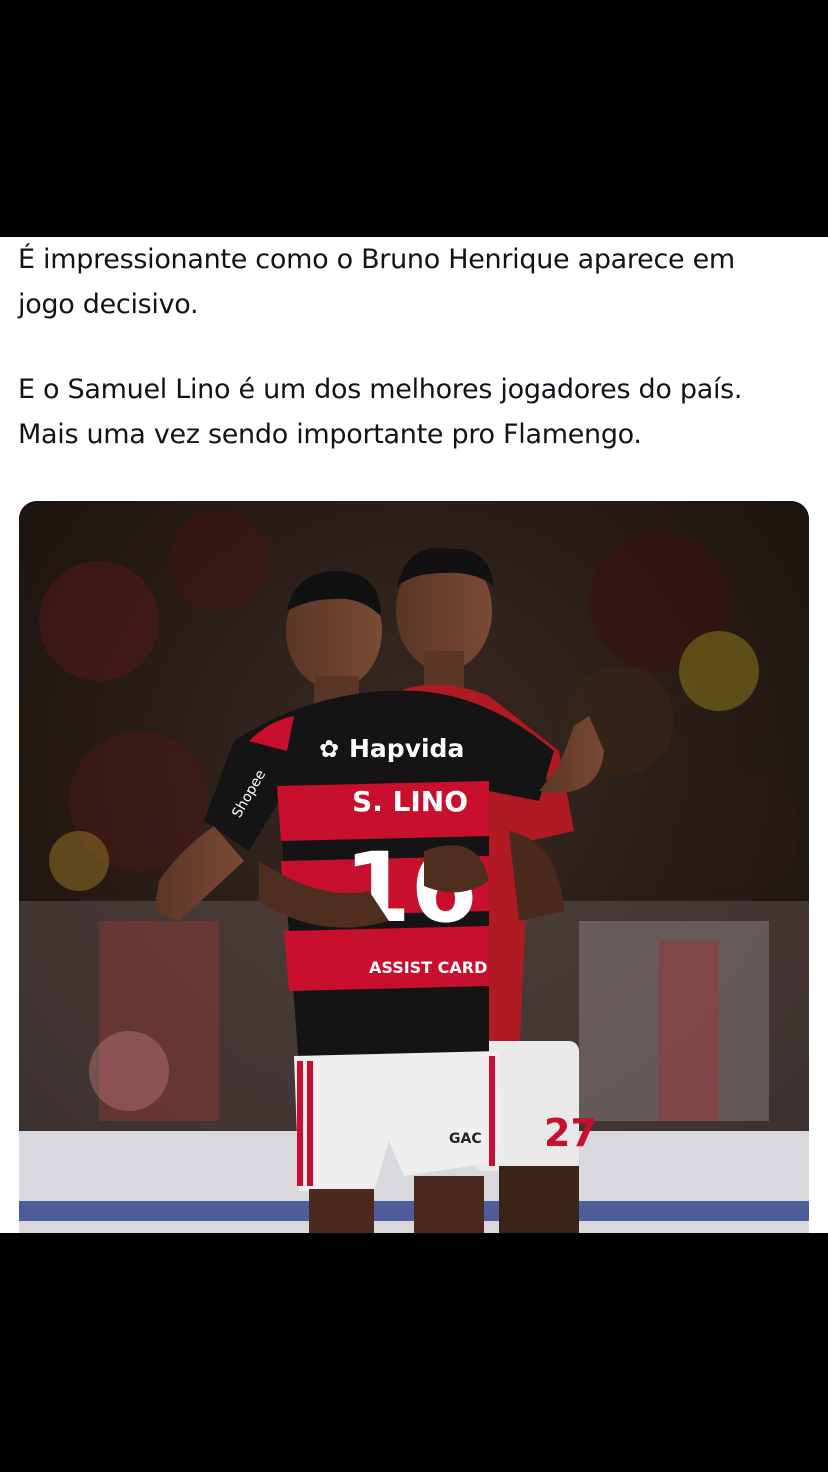 The image size is (828, 1472). Describe the element at coordinates (570, 1133) in the screenshot. I see `other-number: 27` at that location.